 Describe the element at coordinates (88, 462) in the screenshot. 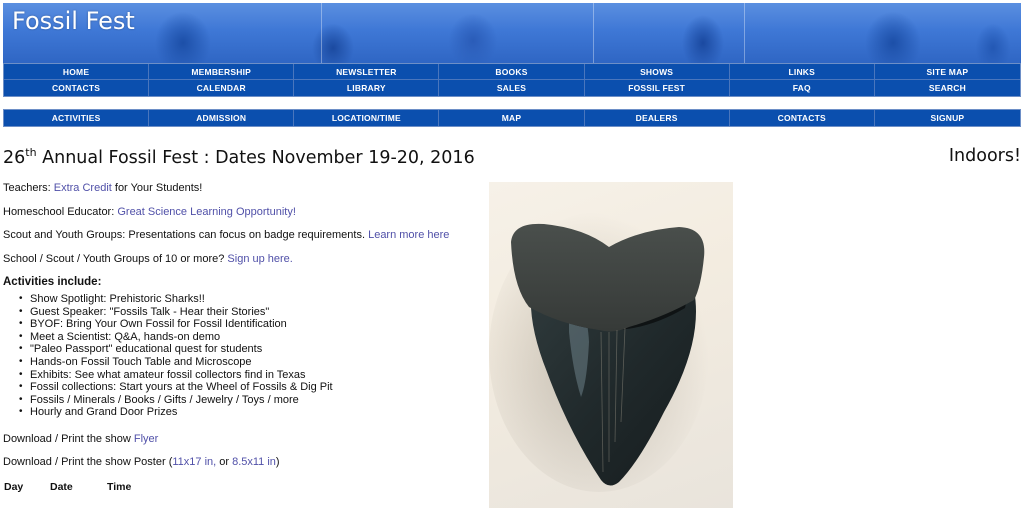

I see `download-text: Download / Print the show Poster (` at that location.